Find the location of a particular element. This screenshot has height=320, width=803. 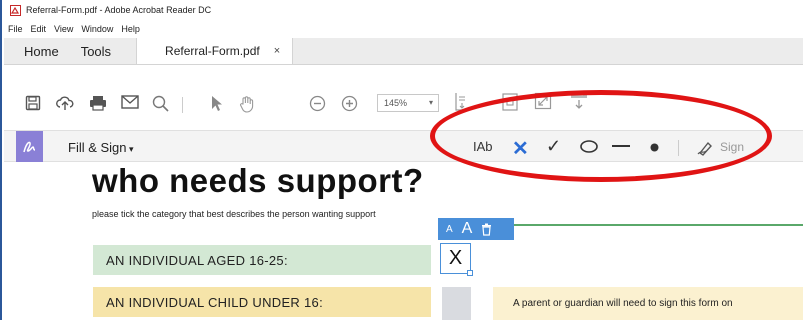

scroll-mode-icon is located at coordinates (579, 100).